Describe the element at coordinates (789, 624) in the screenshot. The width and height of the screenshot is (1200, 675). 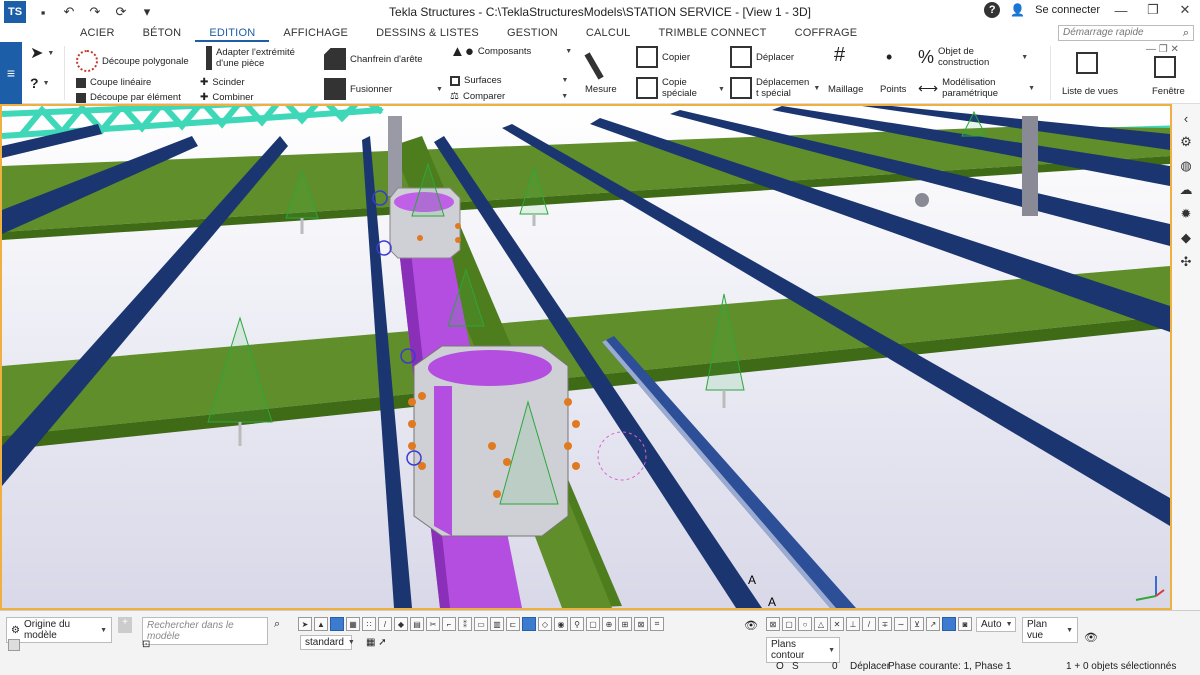
I see `snap-end-icon: ▢` at that location.